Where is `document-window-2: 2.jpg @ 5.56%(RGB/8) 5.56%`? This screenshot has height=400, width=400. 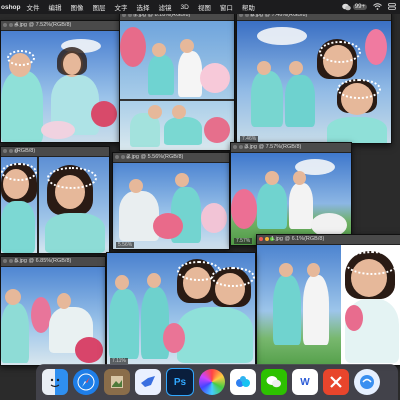 document-window-2: 2.jpg @ 5.56%(RGB/8) 5.56% is located at coordinates (171, 201).